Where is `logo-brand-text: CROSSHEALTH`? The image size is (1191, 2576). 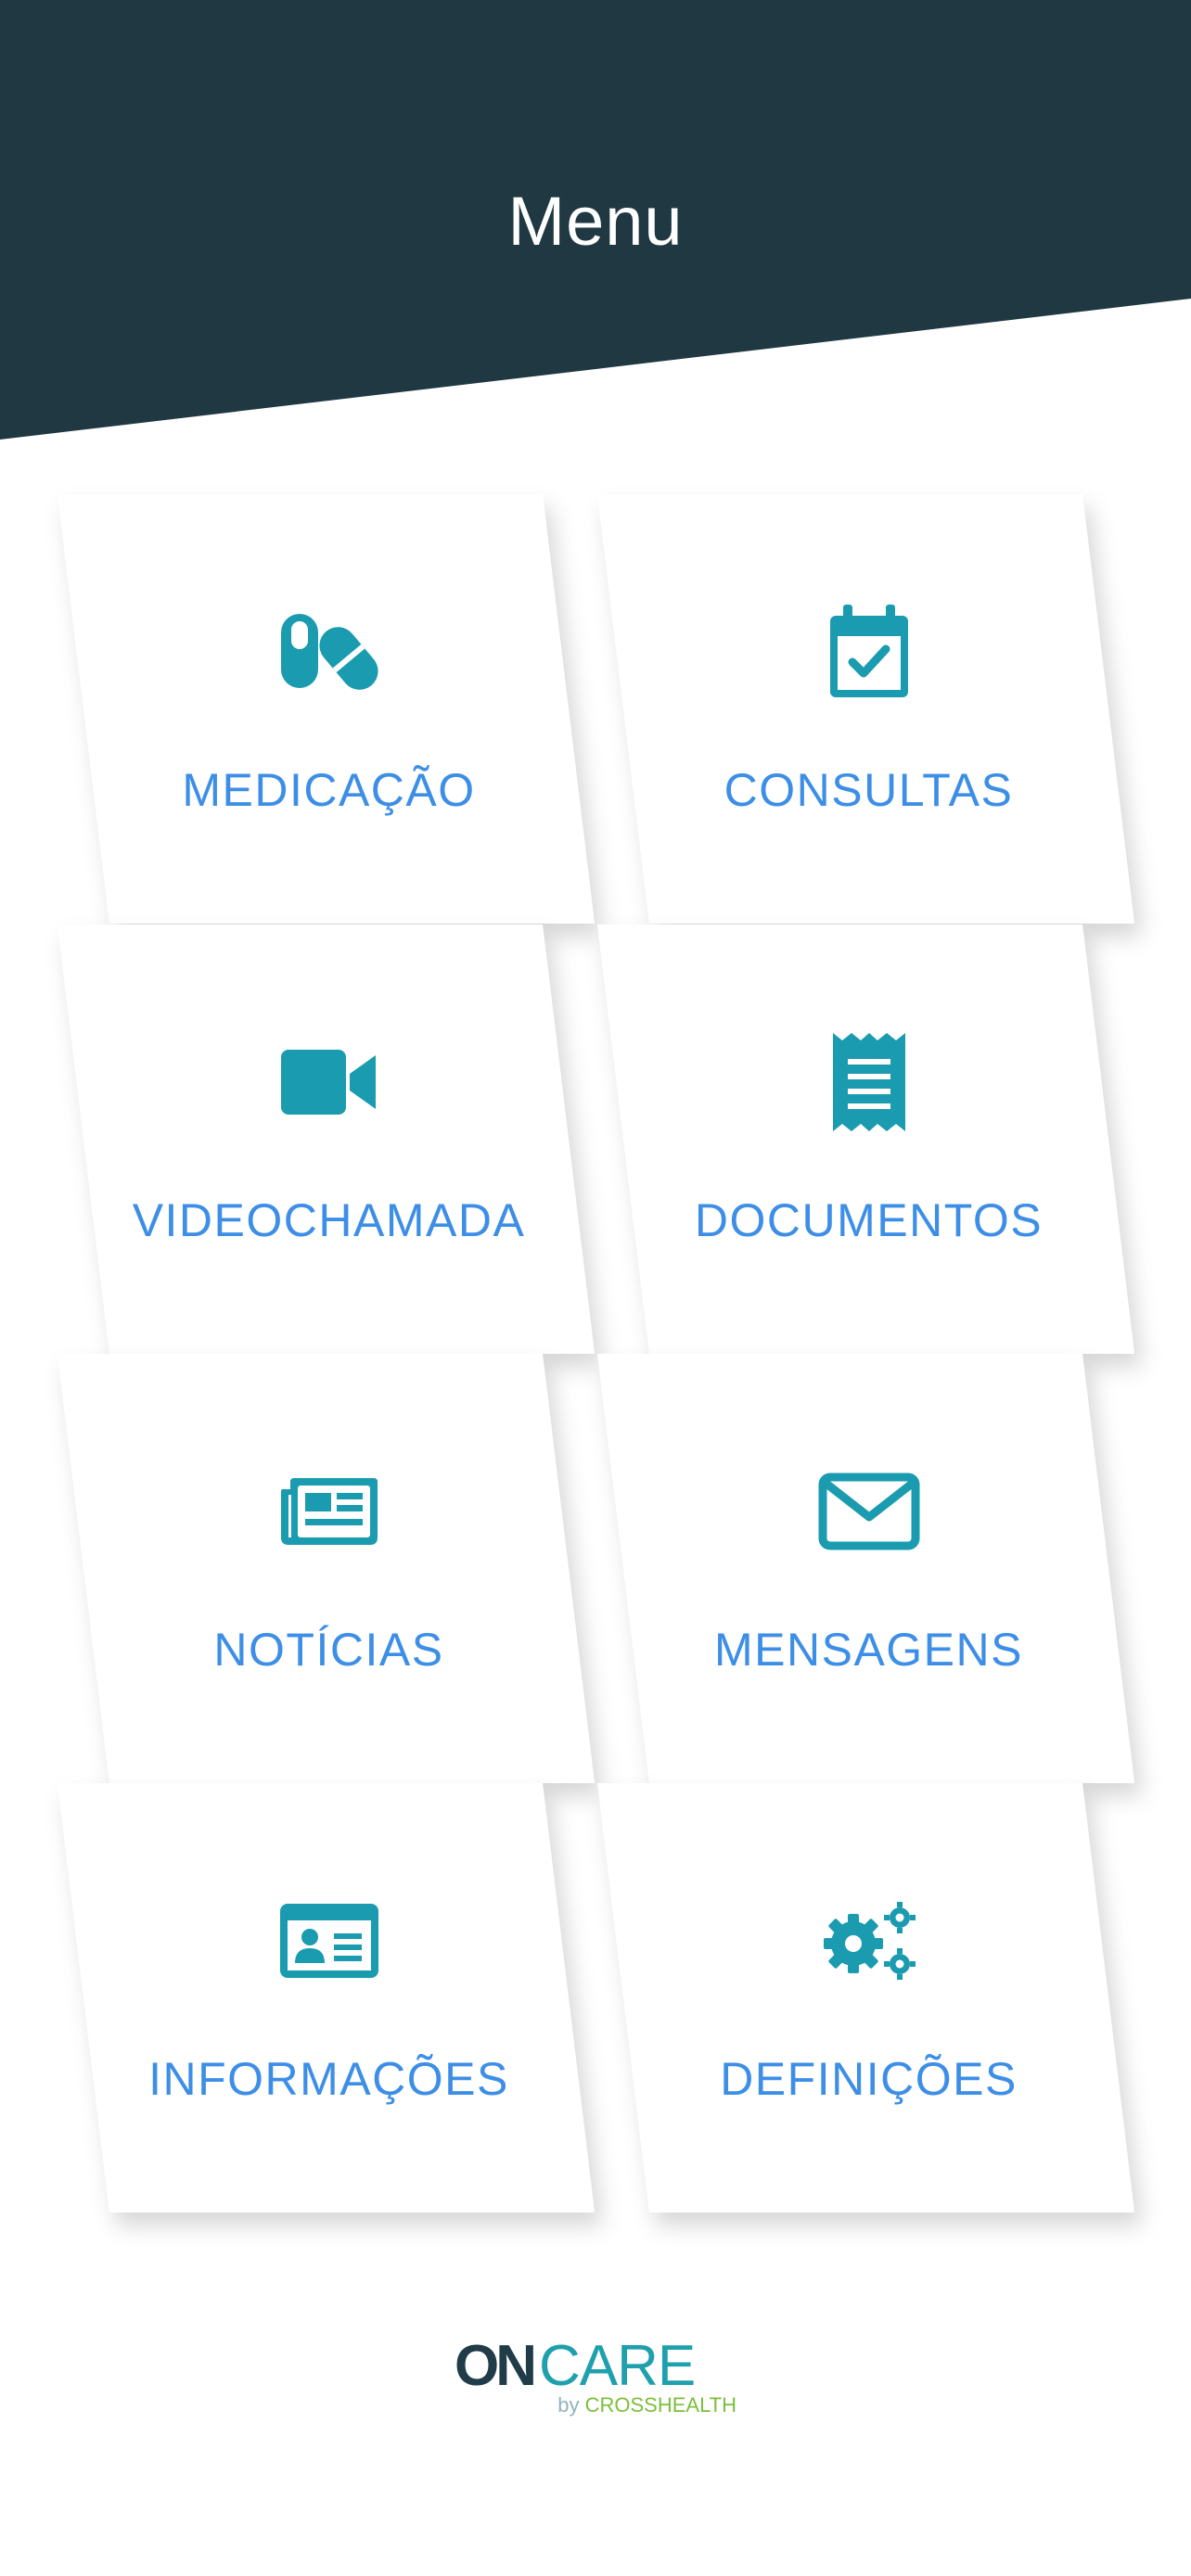
logo-brand-text: CROSSHEALTH is located at coordinates (660, 2405).